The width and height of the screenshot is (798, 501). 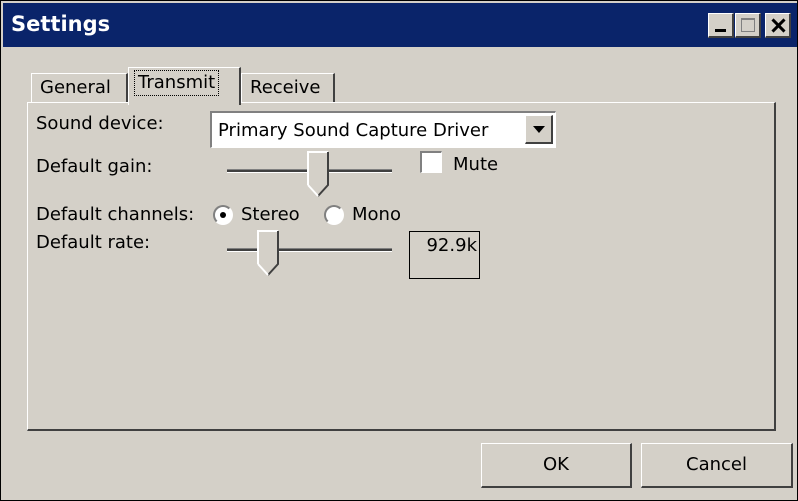 I want to click on sound-device-label: Sound device:, so click(x=100, y=123).